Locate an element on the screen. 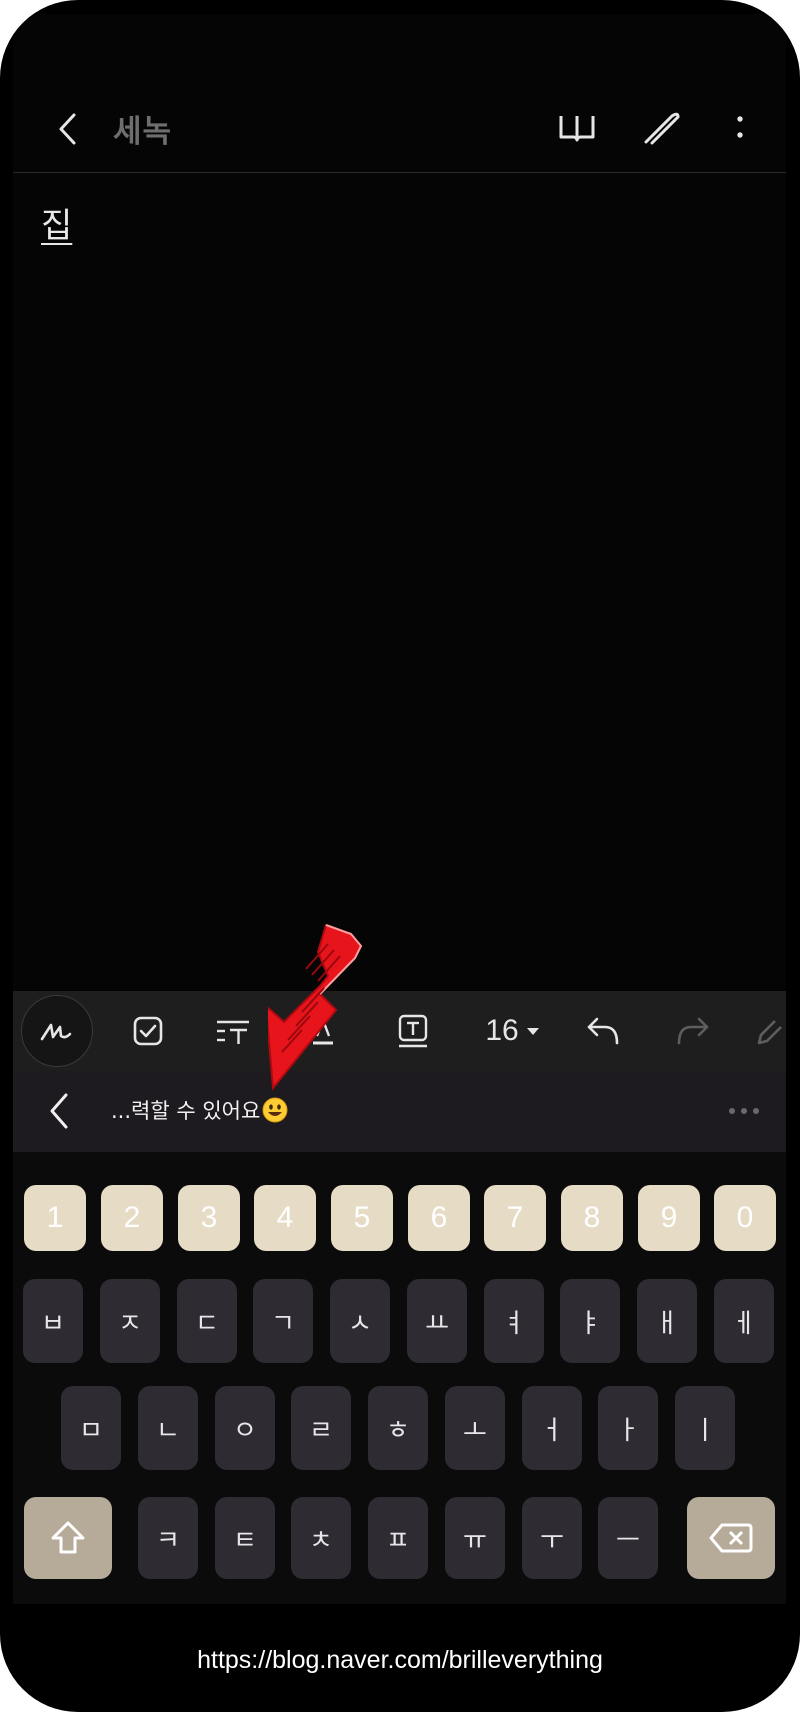 This screenshot has height=1712, width=800. key-letter: ㅍ is located at coordinates (398, 1538).